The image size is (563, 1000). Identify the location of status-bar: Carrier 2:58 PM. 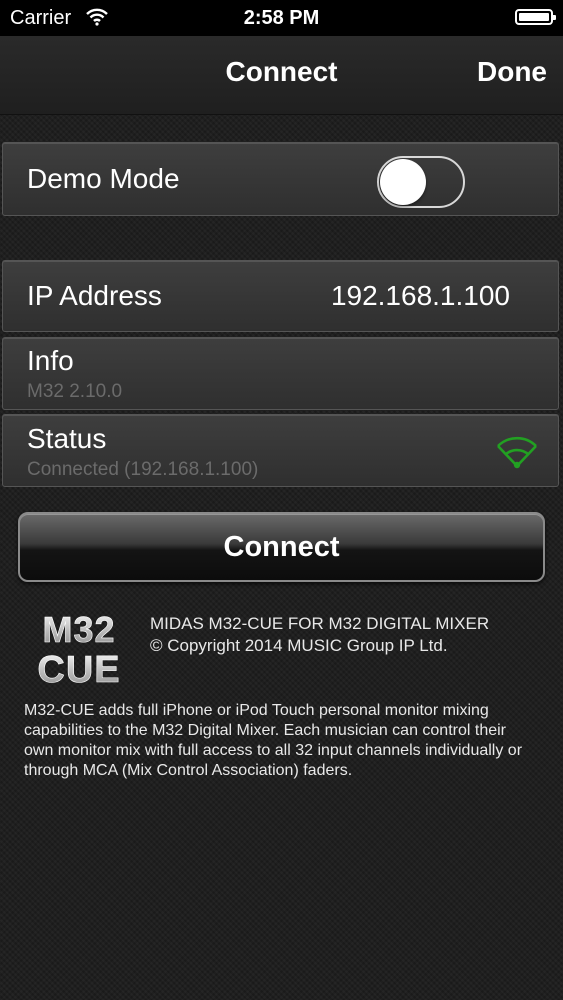
(281, 18).